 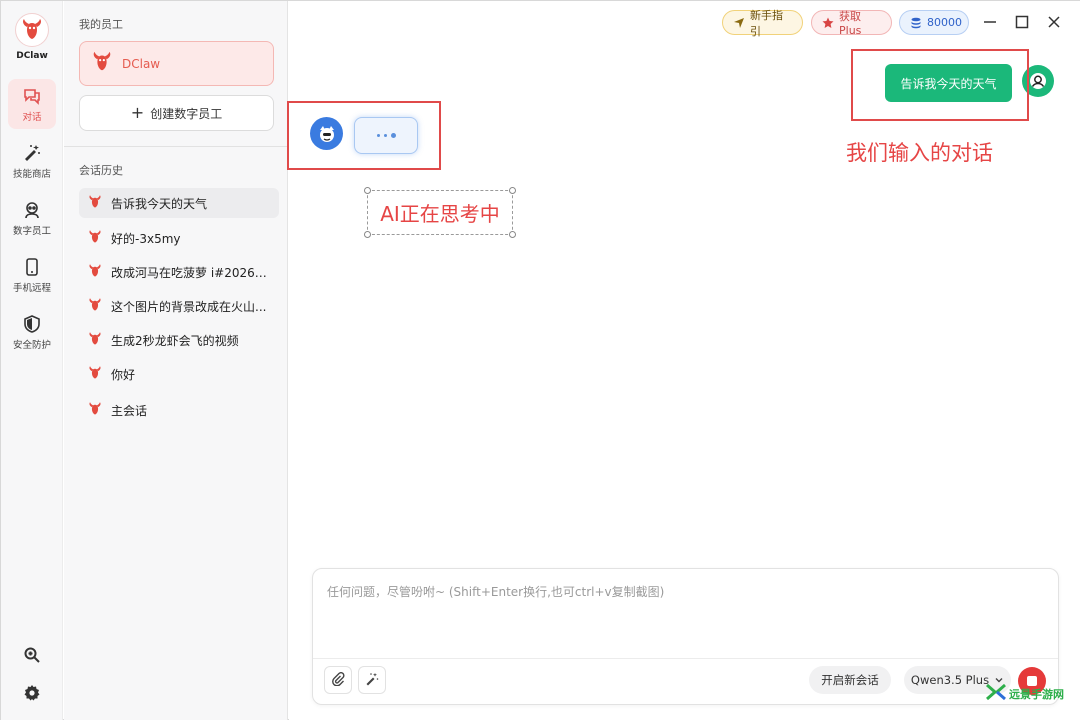 What do you see at coordinates (101, 170) in the screenshot?
I see `history-title: 会话历史` at bounding box center [101, 170].